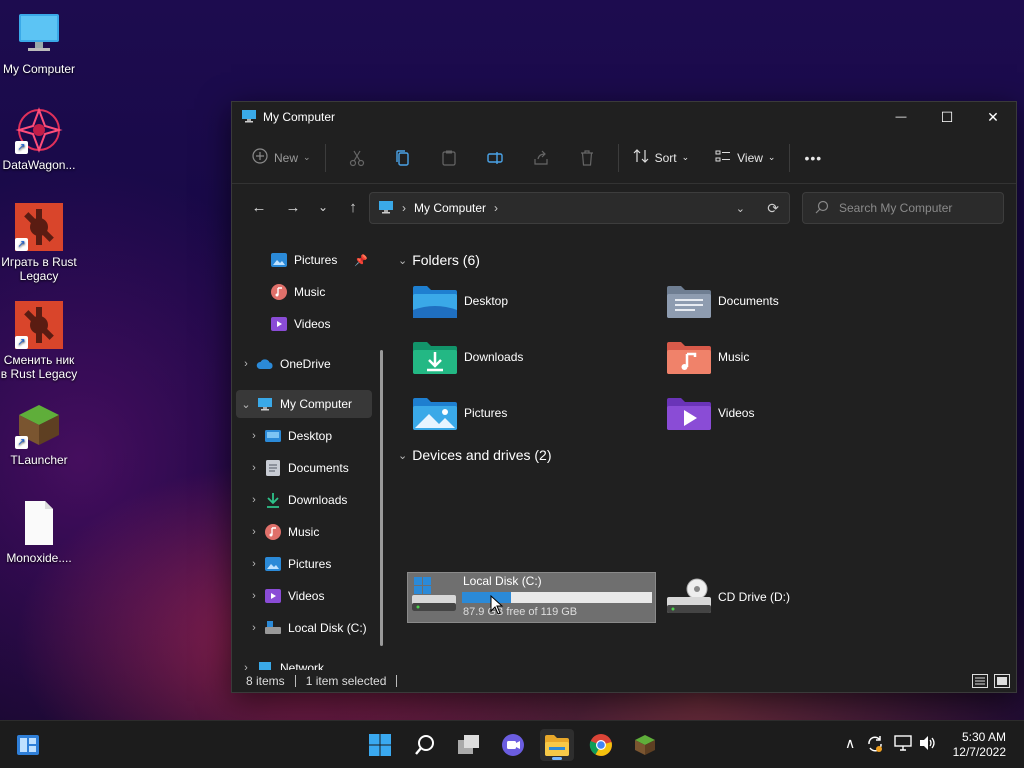 The width and height of the screenshot is (1024, 768). I want to click on folder-label: Music, so click(734, 357).